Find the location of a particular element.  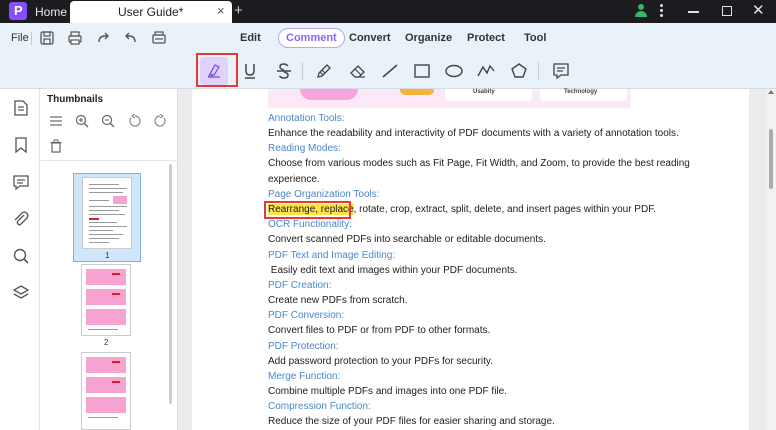

undo-icon is located at coordinates (131, 38).